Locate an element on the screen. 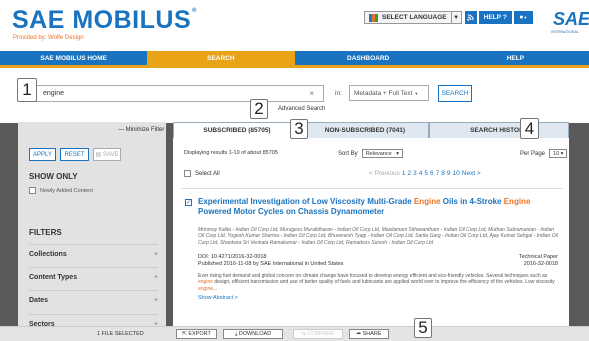  page-link: 5 is located at coordinates (426, 173).